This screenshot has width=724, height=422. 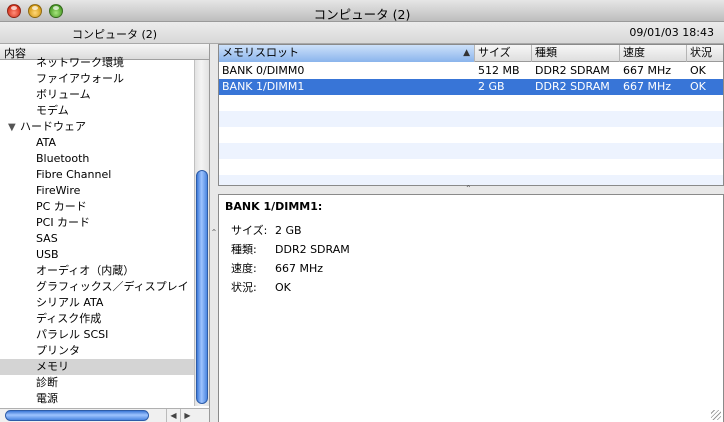 I want to click on detail-title: BANK 1/DIMM1:, so click(x=274, y=206).